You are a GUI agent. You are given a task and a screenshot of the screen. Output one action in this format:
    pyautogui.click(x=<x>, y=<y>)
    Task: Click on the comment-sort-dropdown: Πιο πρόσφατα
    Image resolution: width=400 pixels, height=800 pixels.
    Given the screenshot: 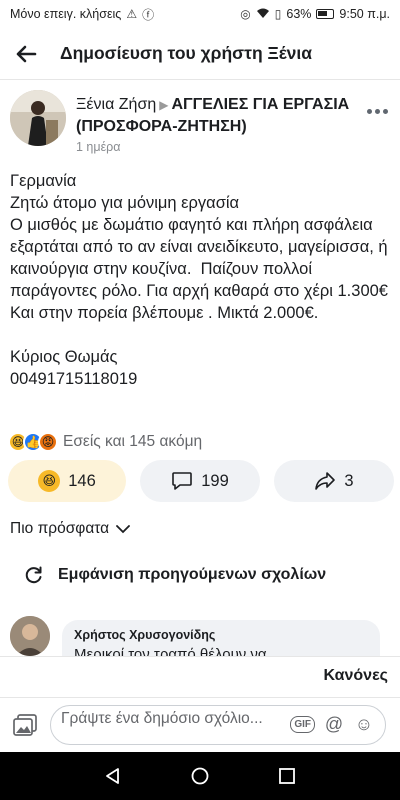 What is the action you would take?
    pyautogui.click(x=70, y=529)
    